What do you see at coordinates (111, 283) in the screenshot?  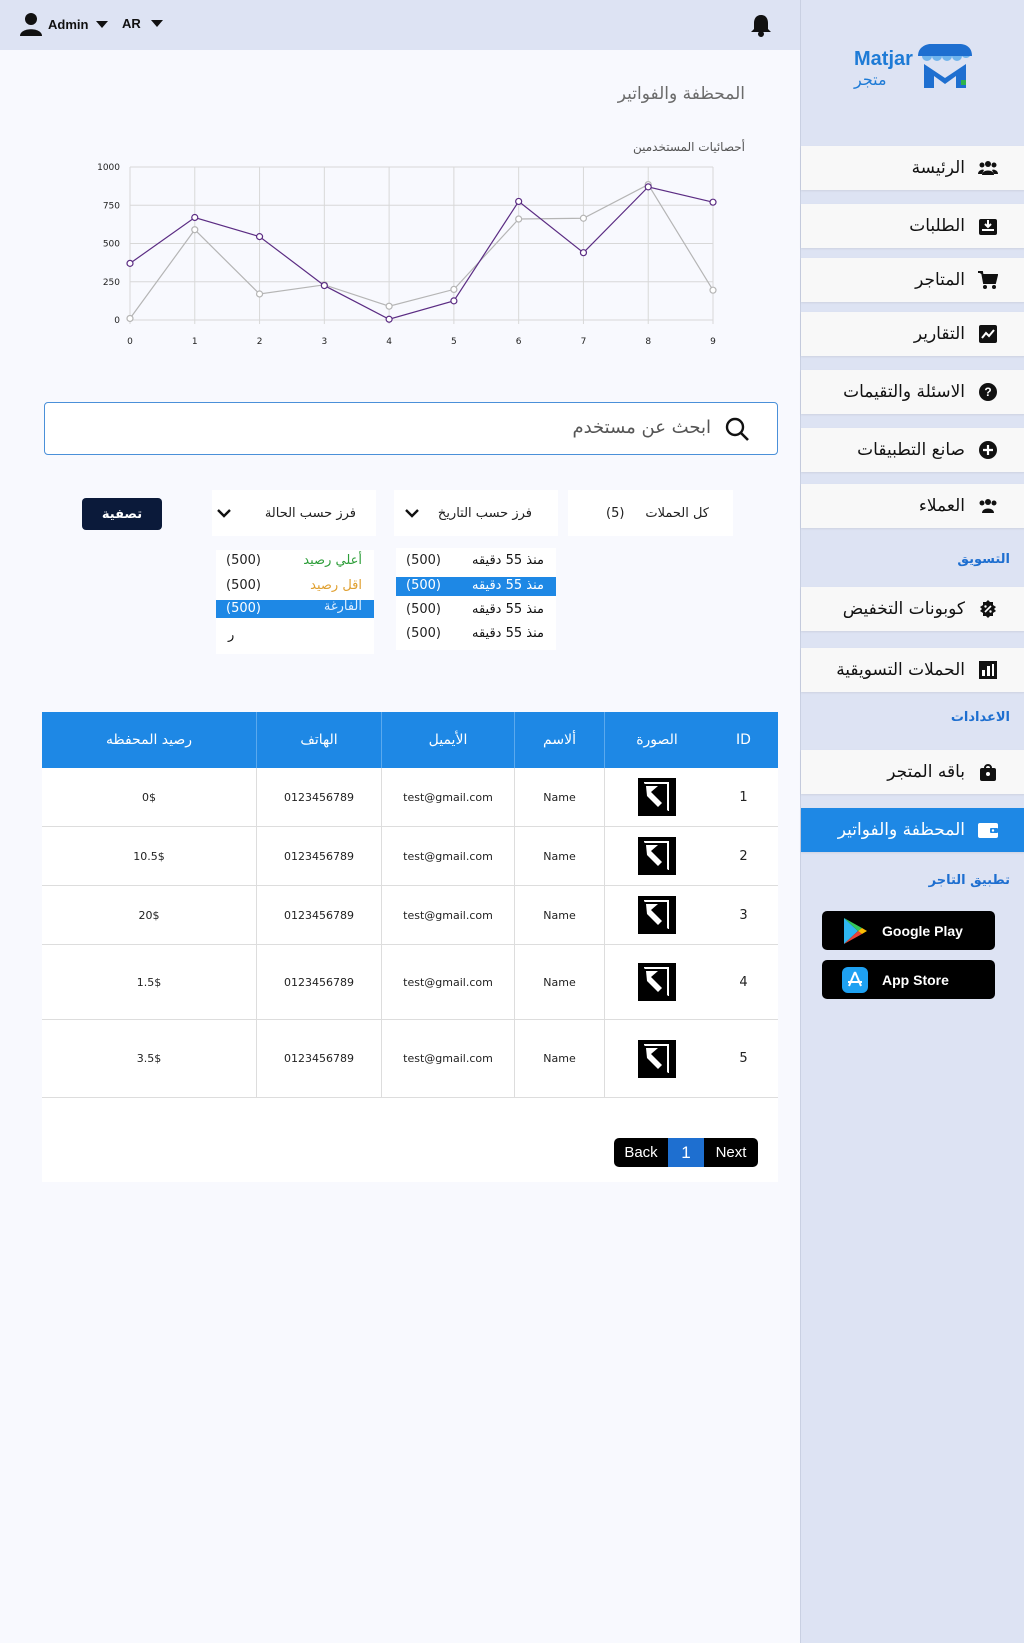 I see `y-tick-label: 250` at bounding box center [111, 283].